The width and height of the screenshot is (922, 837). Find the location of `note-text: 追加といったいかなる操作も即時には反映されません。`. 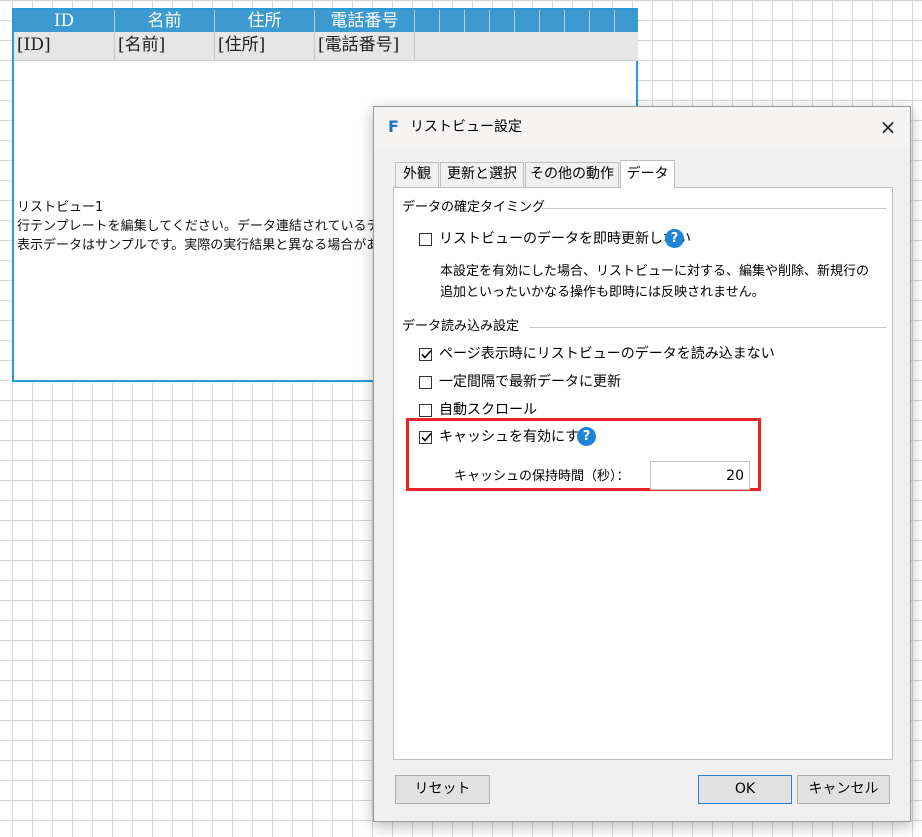

note-text: 追加といったいかなる操作も即時には反映されません。 is located at coordinates (602, 292).